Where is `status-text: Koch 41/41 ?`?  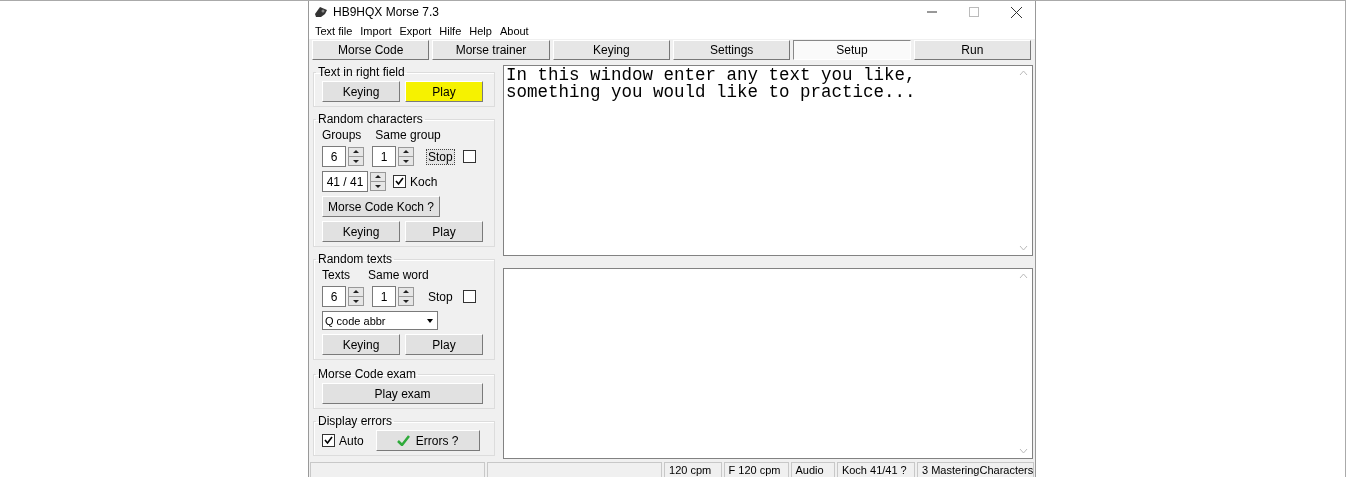 status-text: Koch 41/41 ? is located at coordinates (875, 469).